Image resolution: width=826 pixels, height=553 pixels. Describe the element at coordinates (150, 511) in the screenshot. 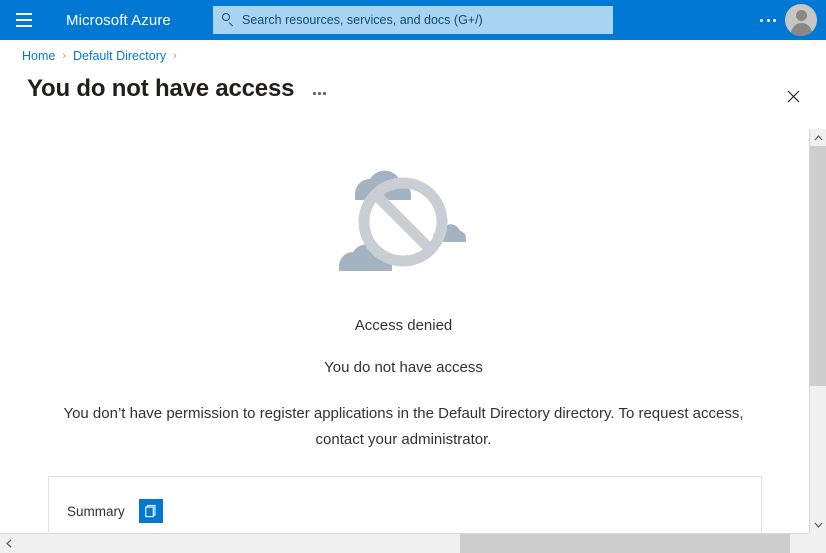

I see `copy-icon` at that location.